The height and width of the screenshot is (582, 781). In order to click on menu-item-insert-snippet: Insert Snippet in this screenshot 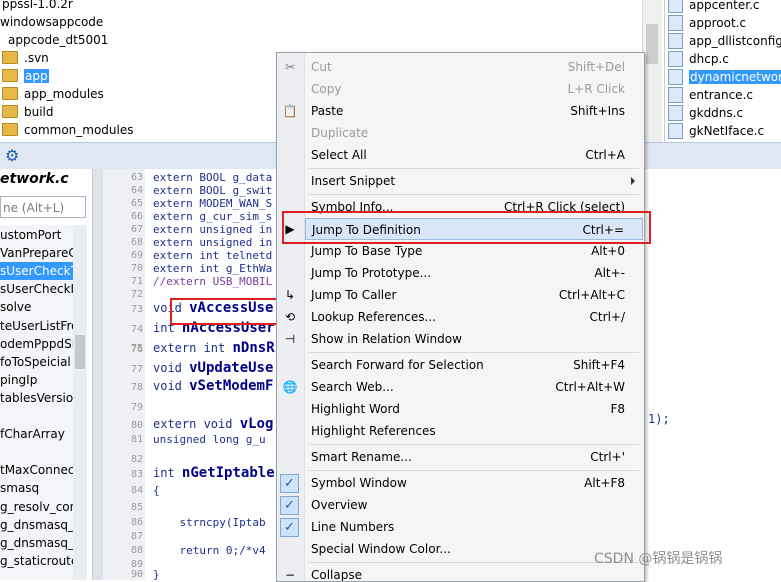, I will do `click(474, 181)`.